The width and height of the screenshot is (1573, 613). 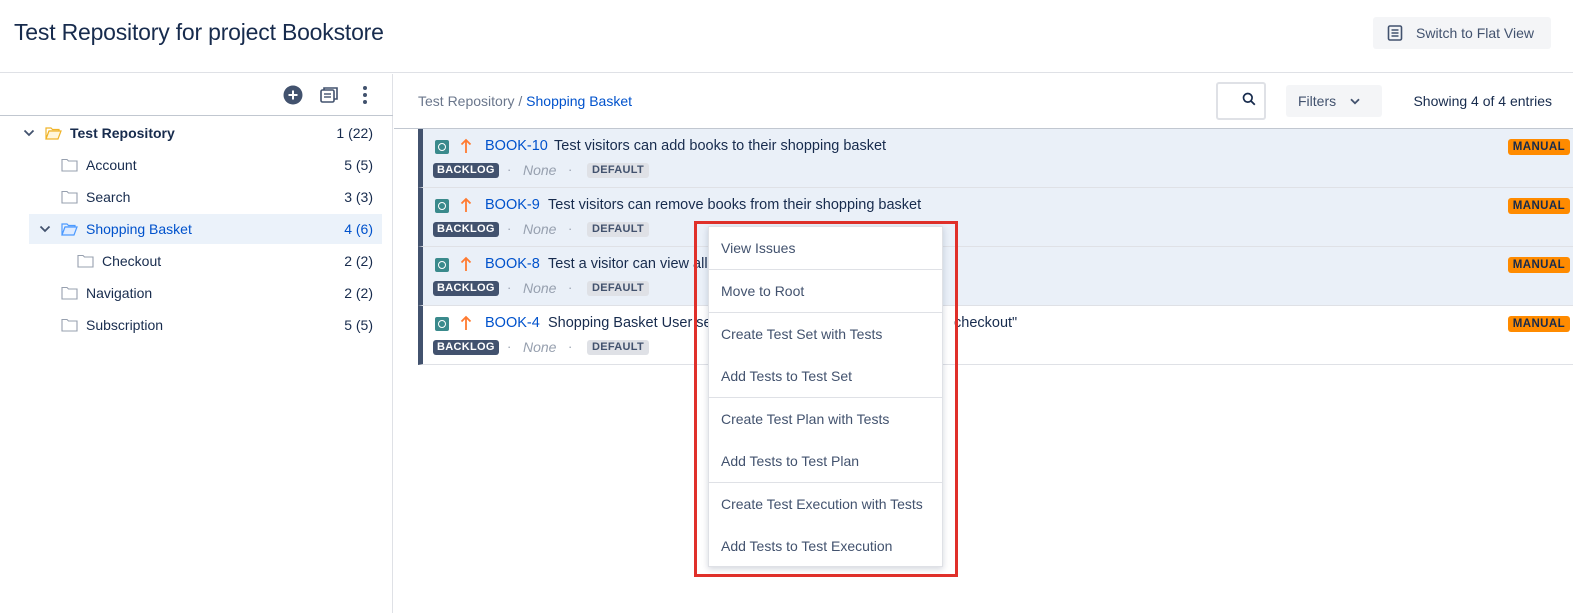 I want to click on tree-item-subscription: Subscription 5 (5), so click(x=191, y=325).